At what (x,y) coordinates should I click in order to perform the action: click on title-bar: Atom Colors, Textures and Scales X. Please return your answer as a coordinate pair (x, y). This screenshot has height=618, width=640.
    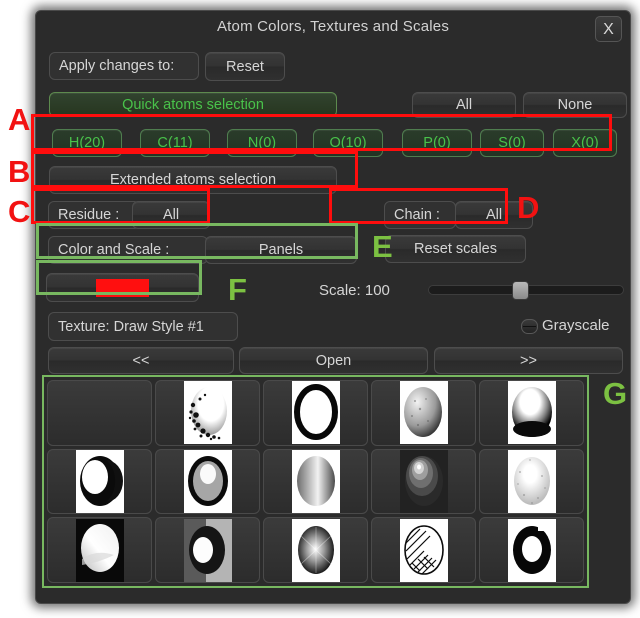
    Looking at the image, I should click on (333, 28).